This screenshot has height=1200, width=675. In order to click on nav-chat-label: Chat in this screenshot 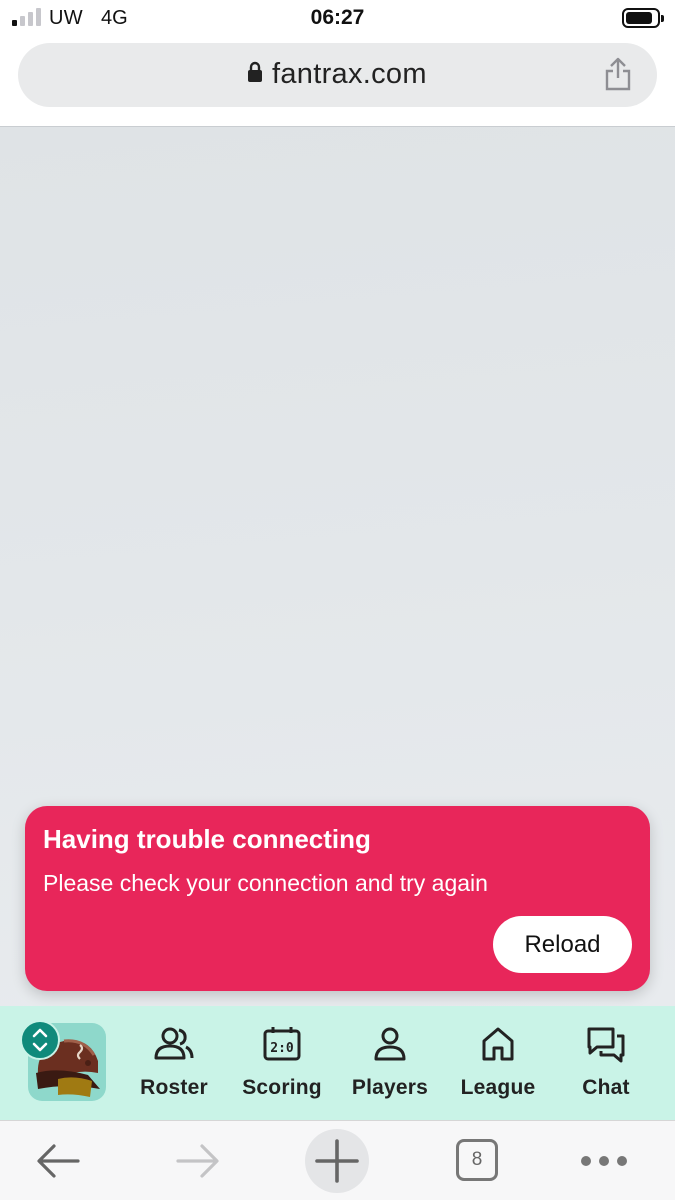, I will do `click(606, 1087)`.